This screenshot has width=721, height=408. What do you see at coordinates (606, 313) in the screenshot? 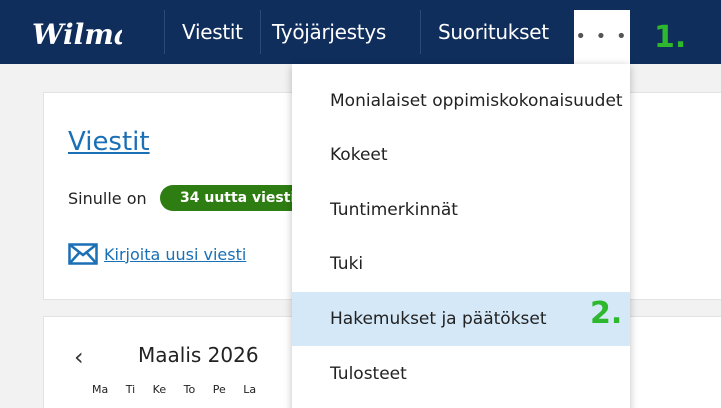
I see `step-label-2: 2.` at bounding box center [606, 313].